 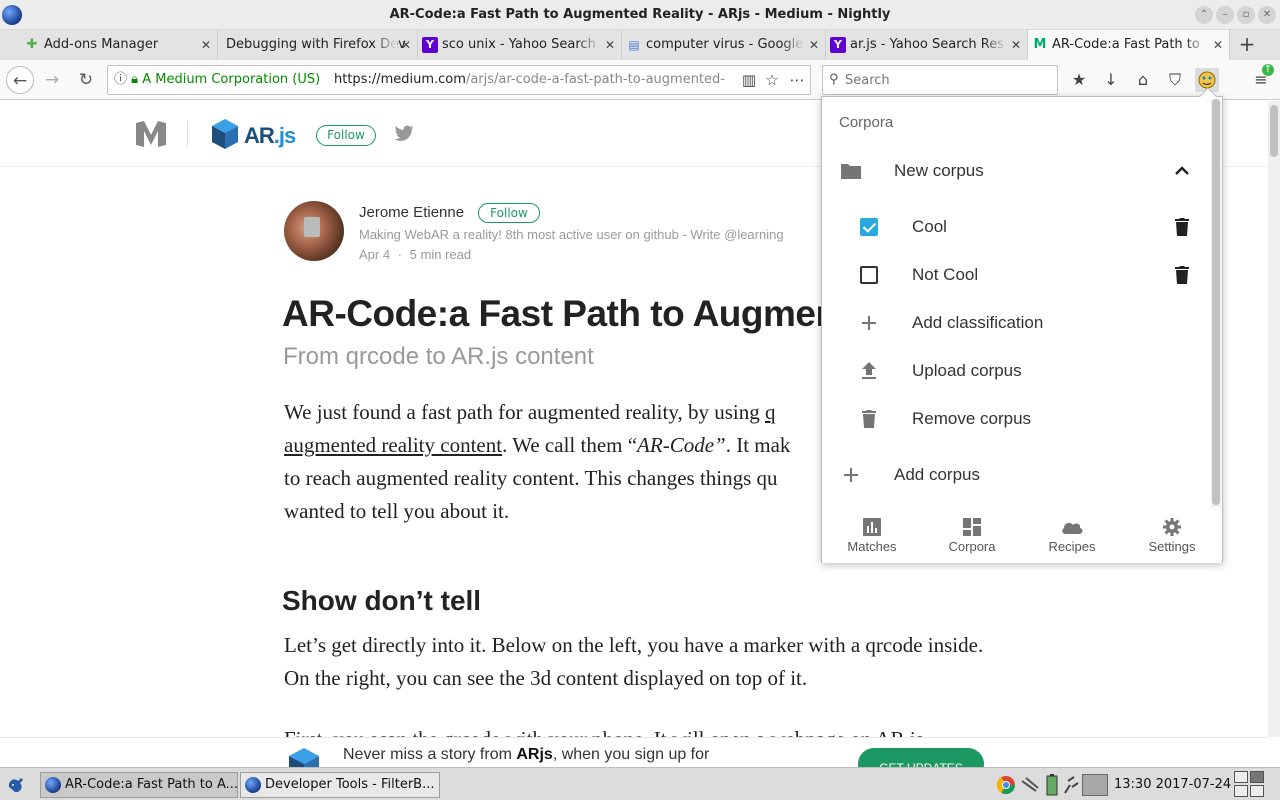 What do you see at coordinates (20, 80) in the screenshot?
I see `back-button: ←` at bounding box center [20, 80].